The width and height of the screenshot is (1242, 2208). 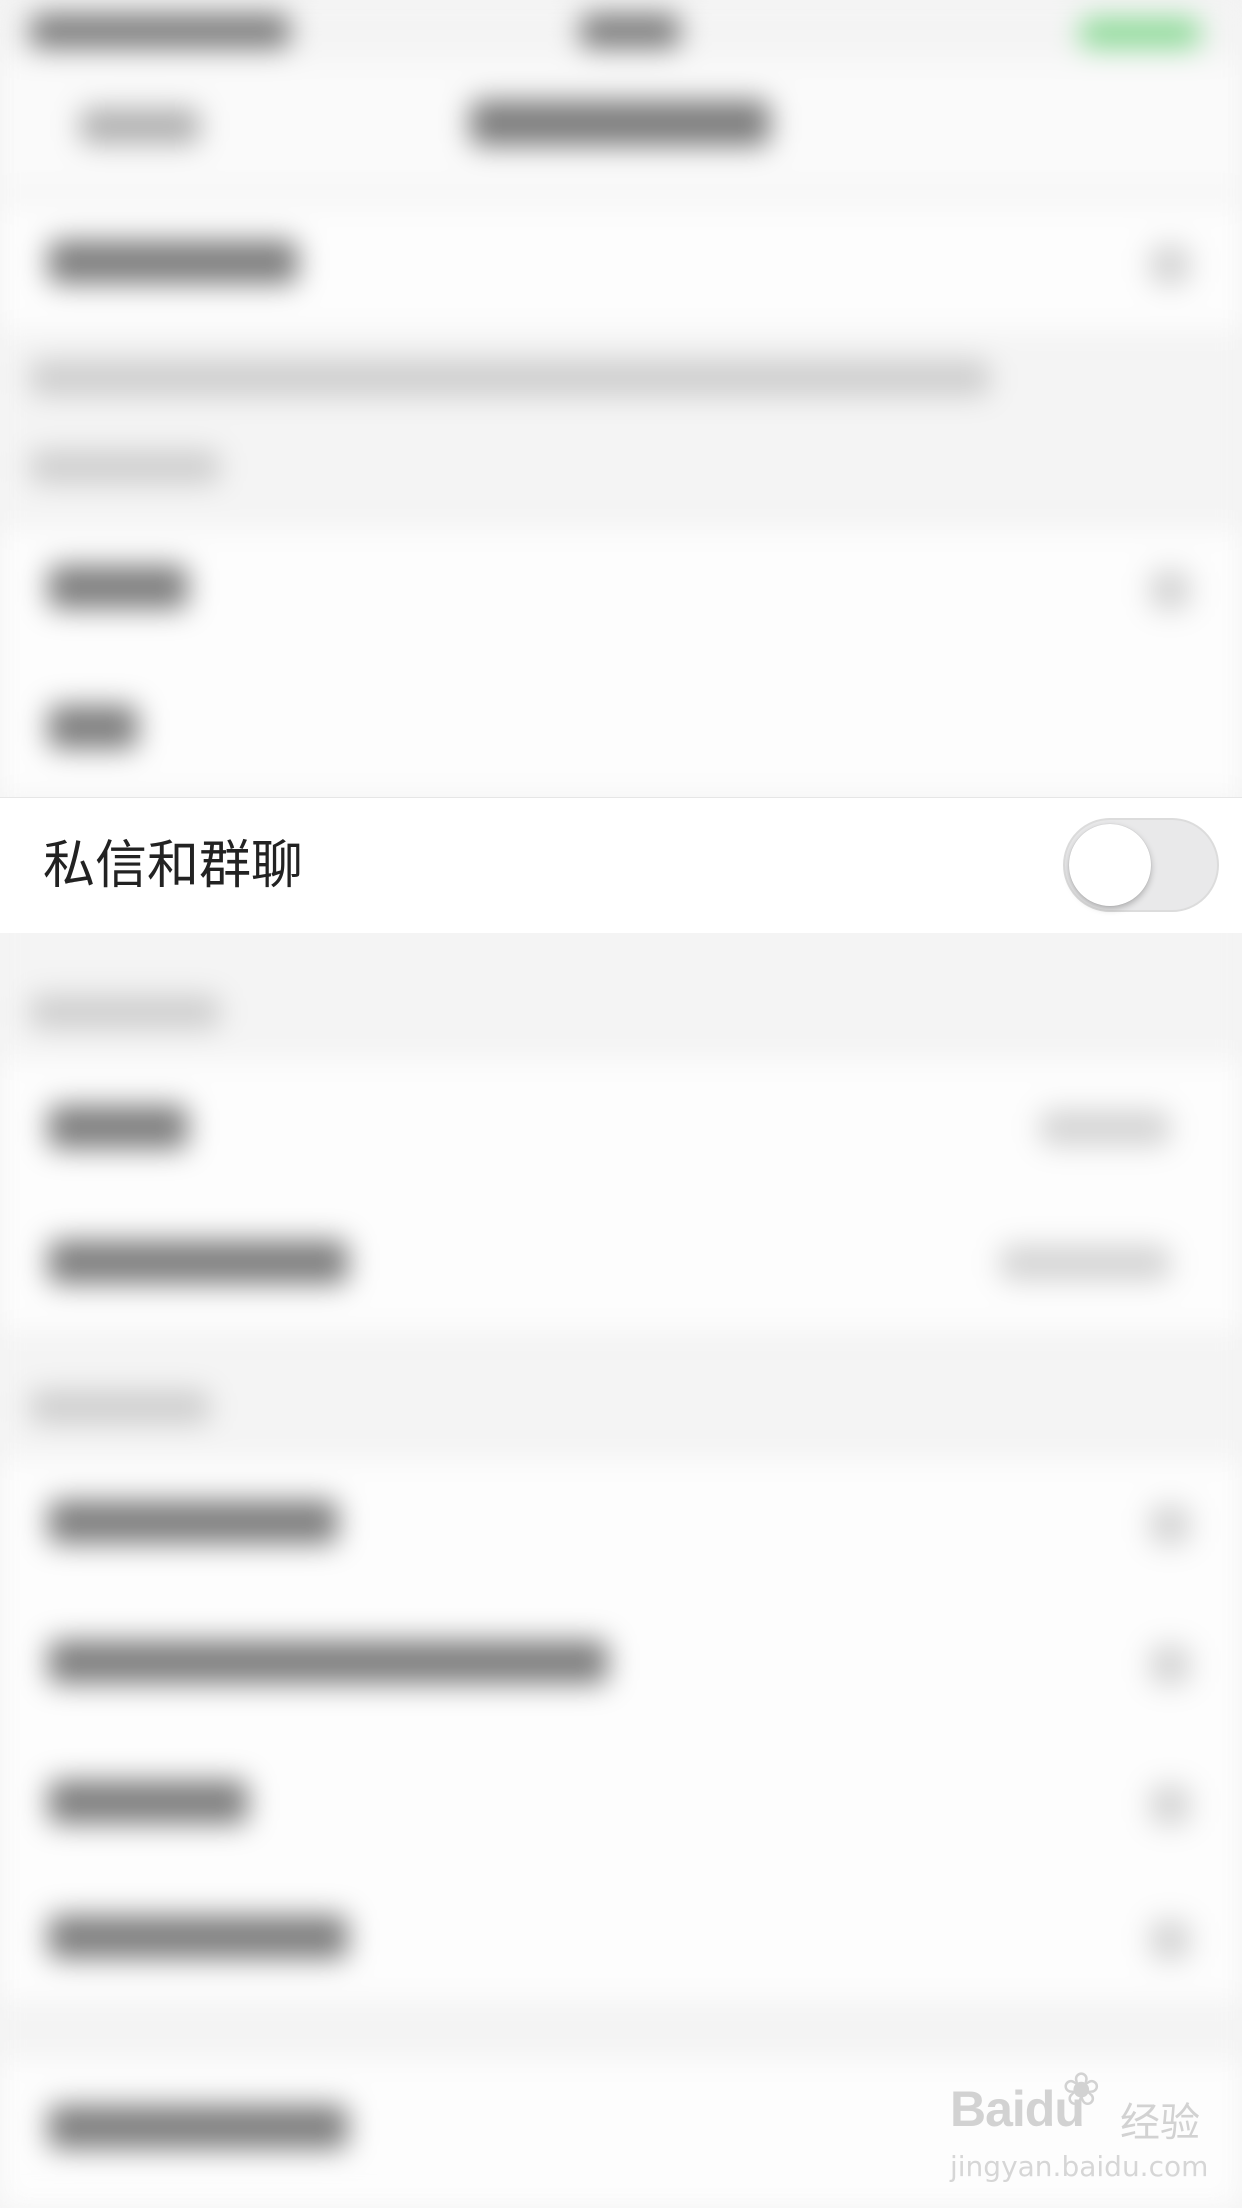 What do you see at coordinates (621, 865) in the screenshot?
I see `settings-row-private-messages: 私信和群聊` at bounding box center [621, 865].